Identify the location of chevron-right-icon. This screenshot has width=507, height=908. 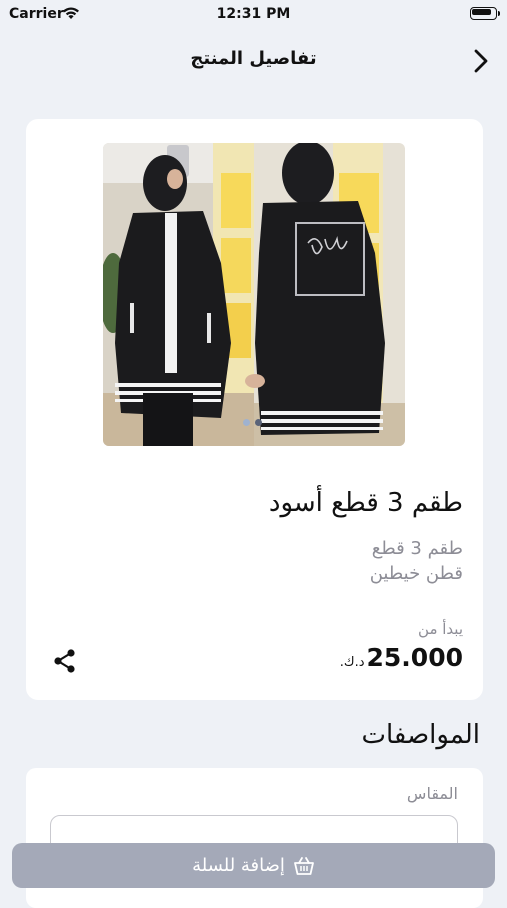
(481, 61).